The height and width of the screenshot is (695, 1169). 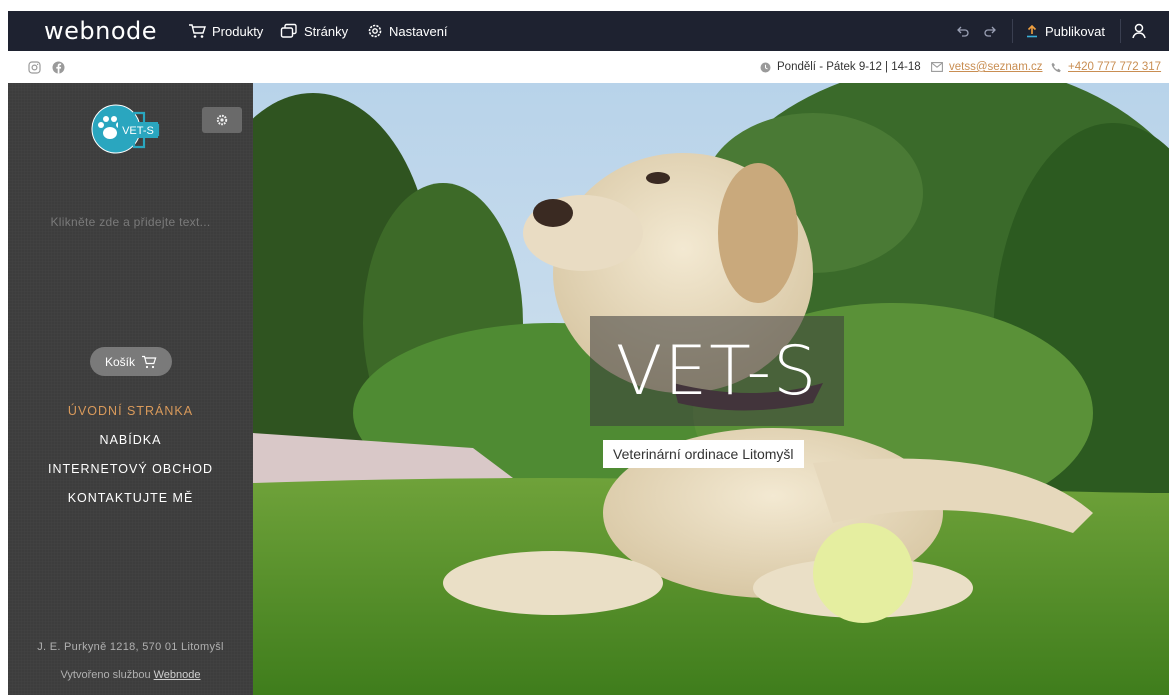 I want to click on nav-settings-button: Nastavení, so click(x=407, y=31).